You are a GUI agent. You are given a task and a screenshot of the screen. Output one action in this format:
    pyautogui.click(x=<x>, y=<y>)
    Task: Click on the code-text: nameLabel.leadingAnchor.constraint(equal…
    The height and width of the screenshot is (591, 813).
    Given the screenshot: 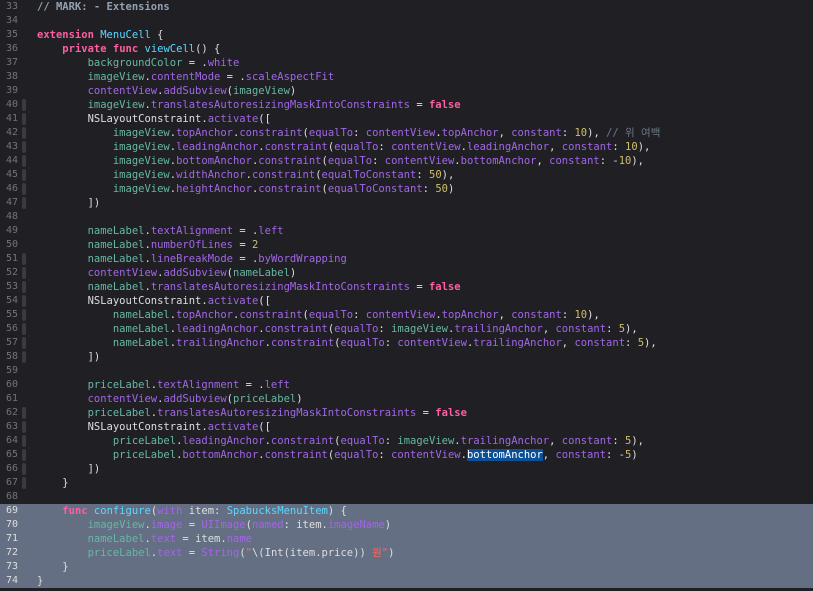 What is the action you would take?
    pyautogui.click(x=337, y=329)
    